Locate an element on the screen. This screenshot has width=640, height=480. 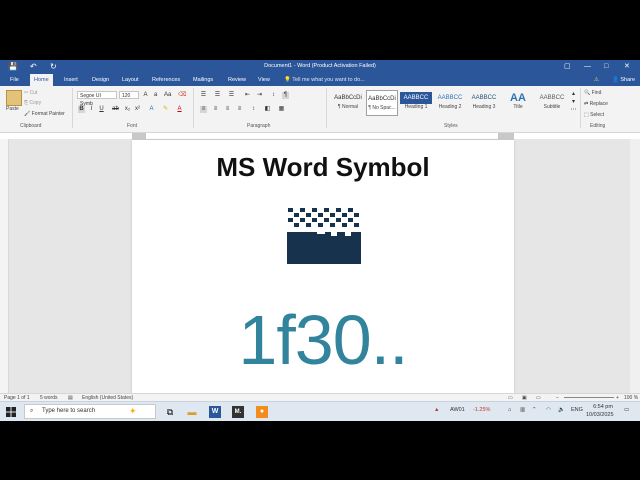
select-button: ⬚ Select is located at coordinates (594, 115).